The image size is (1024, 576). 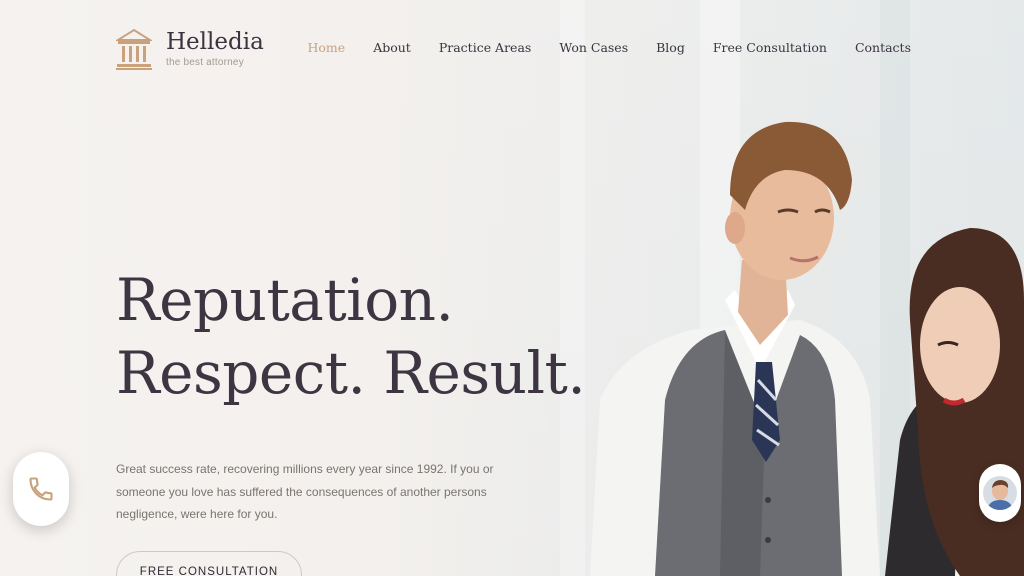 I want to click on brand-logo: Helledia the best attorney, so click(x=190, y=49).